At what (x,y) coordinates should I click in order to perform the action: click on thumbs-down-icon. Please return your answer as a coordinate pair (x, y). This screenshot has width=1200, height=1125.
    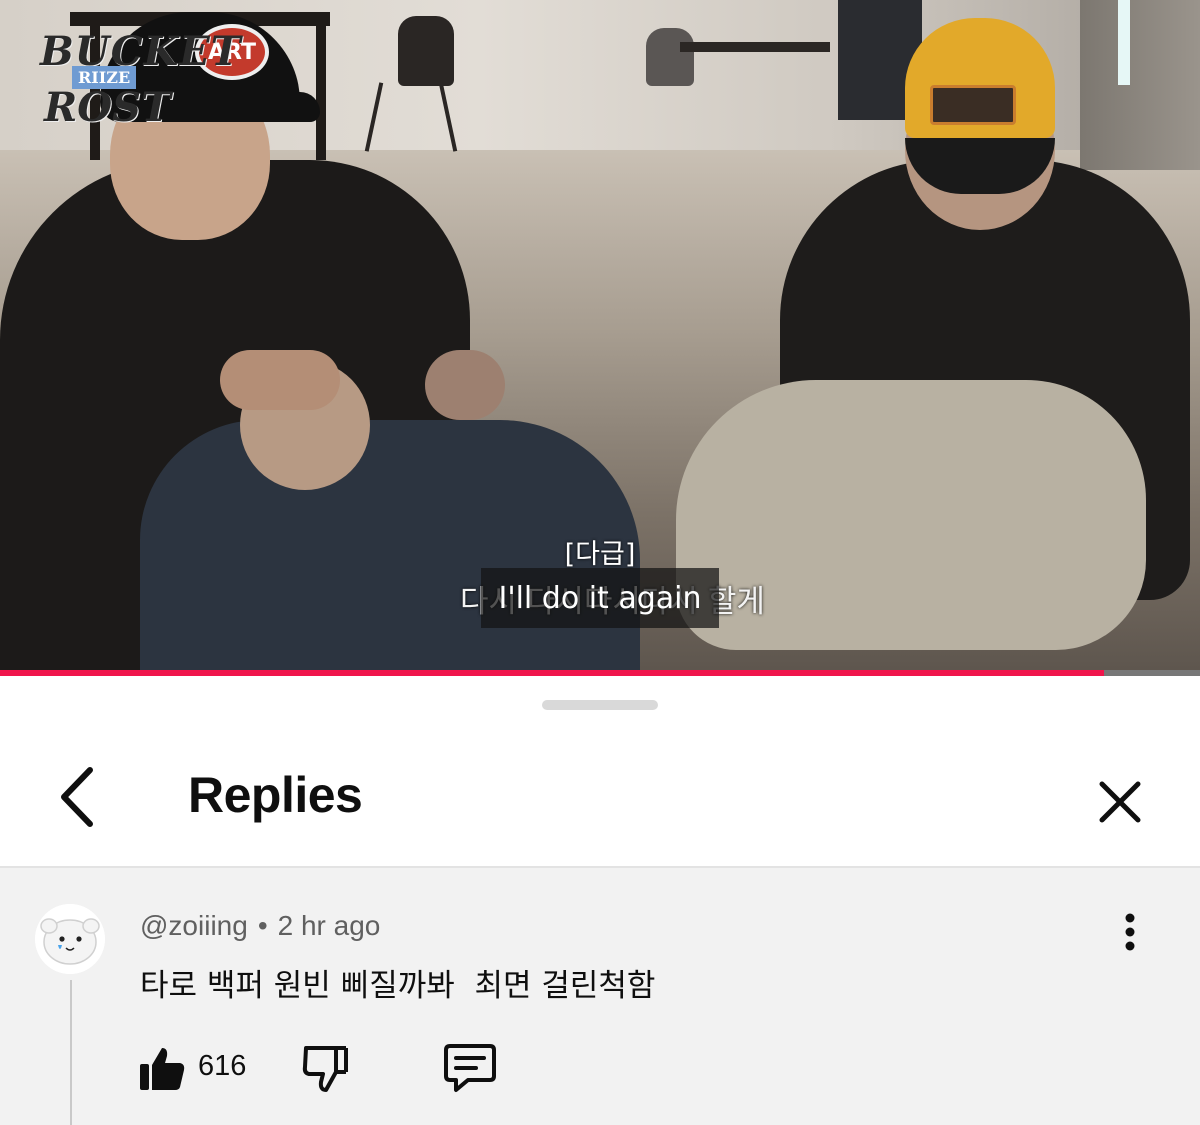
    Looking at the image, I should click on (325, 1069).